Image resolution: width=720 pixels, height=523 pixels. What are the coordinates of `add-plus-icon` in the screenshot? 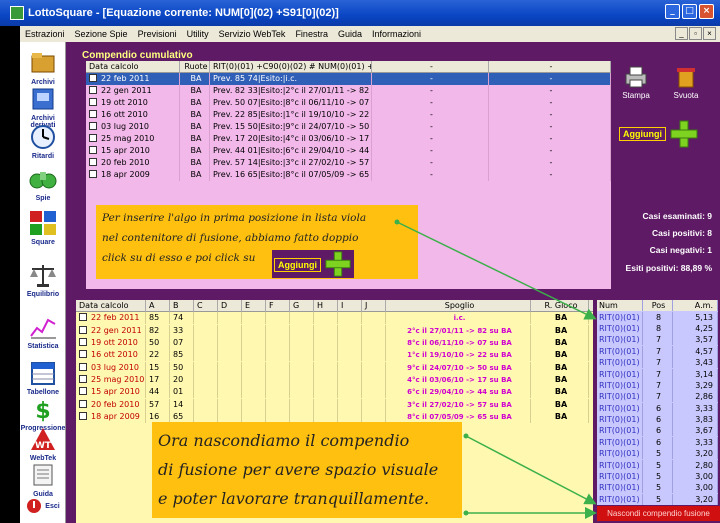 It's located at (684, 134).